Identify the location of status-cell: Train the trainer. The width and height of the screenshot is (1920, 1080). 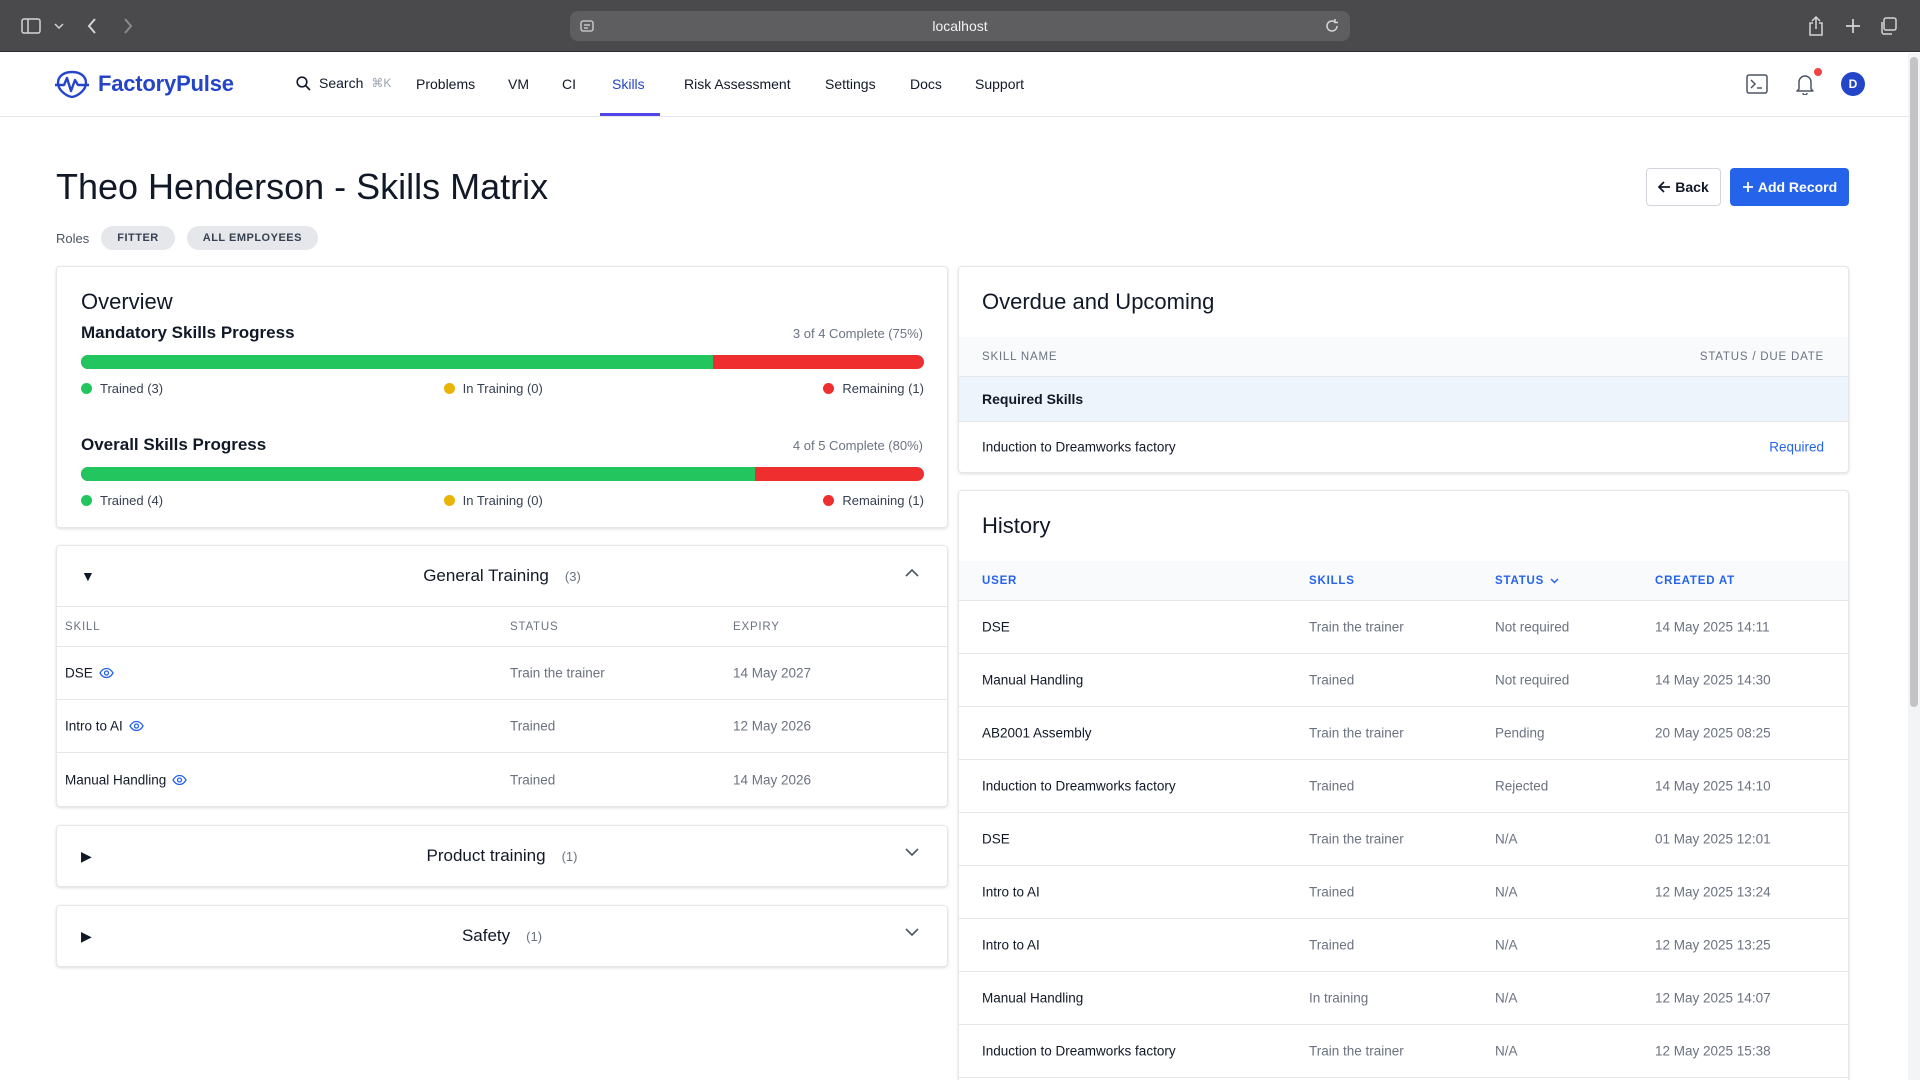
(557, 673).